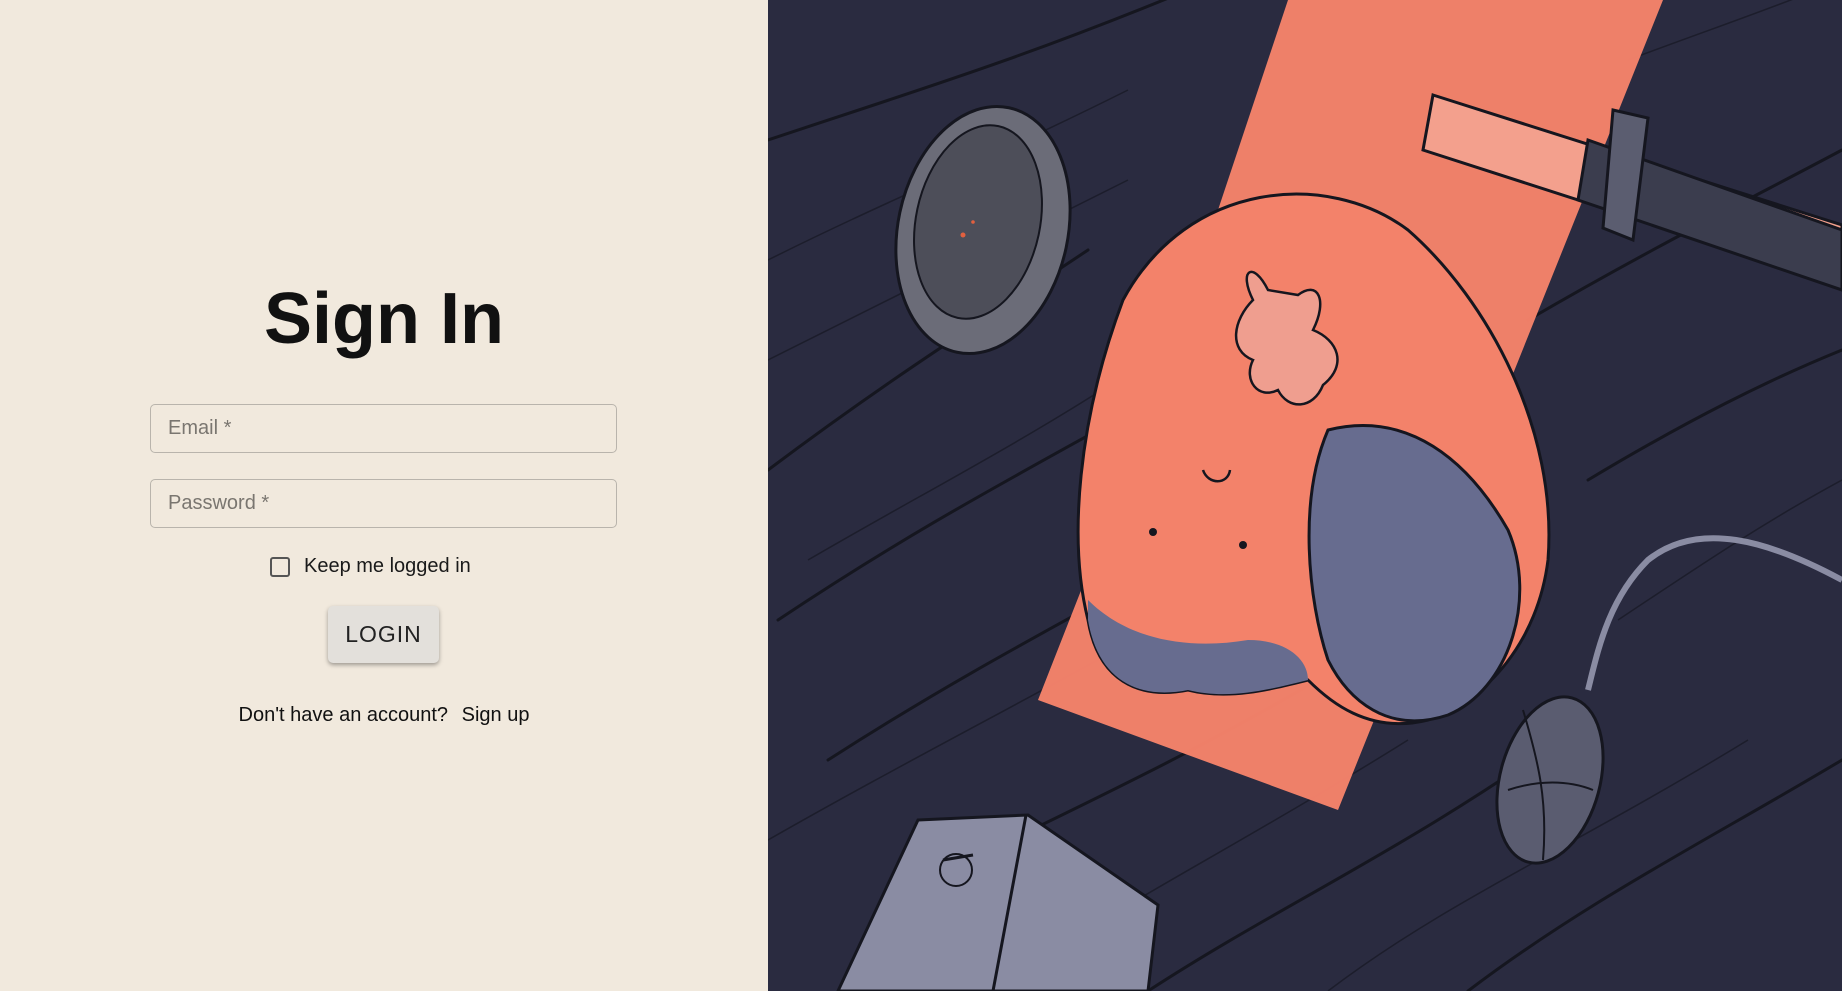 Image resolution: width=1842 pixels, height=991 pixels. I want to click on keep-logged-in-option: Keep me logged in, so click(370, 566).